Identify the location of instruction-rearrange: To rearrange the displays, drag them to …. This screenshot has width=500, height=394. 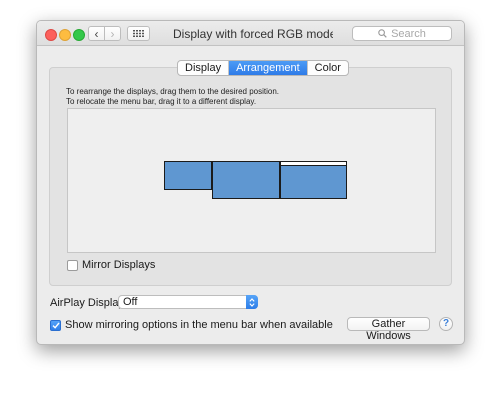
(173, 91).